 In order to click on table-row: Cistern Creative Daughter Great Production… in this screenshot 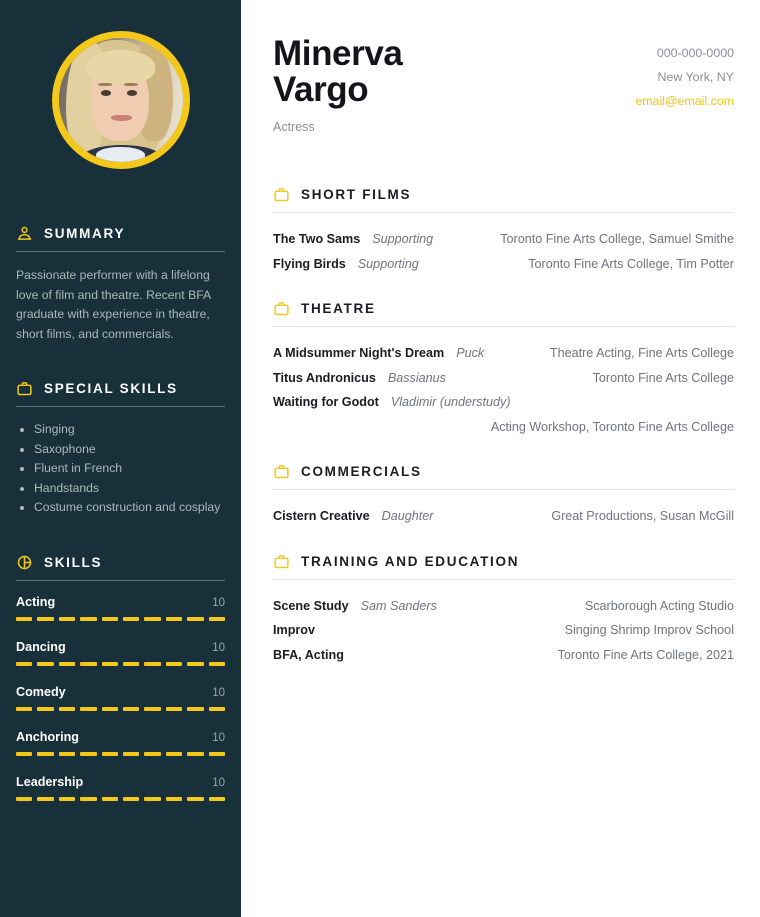, I will do `click(503, 516)`.